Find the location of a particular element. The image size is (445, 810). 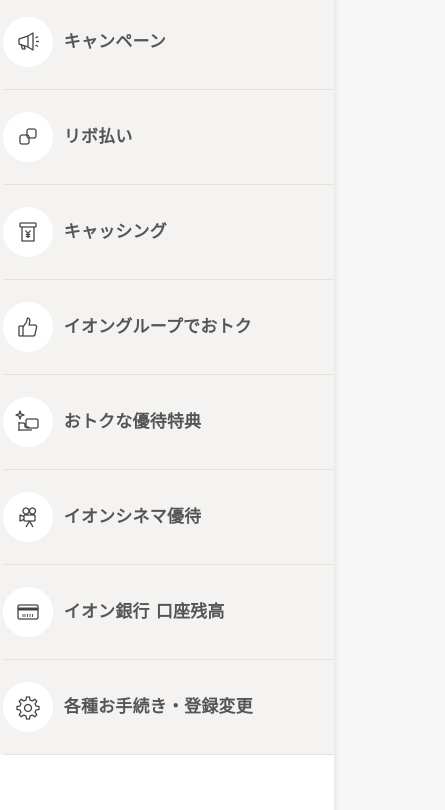

revolving-squares-icon is located at coordinates (28, 136).